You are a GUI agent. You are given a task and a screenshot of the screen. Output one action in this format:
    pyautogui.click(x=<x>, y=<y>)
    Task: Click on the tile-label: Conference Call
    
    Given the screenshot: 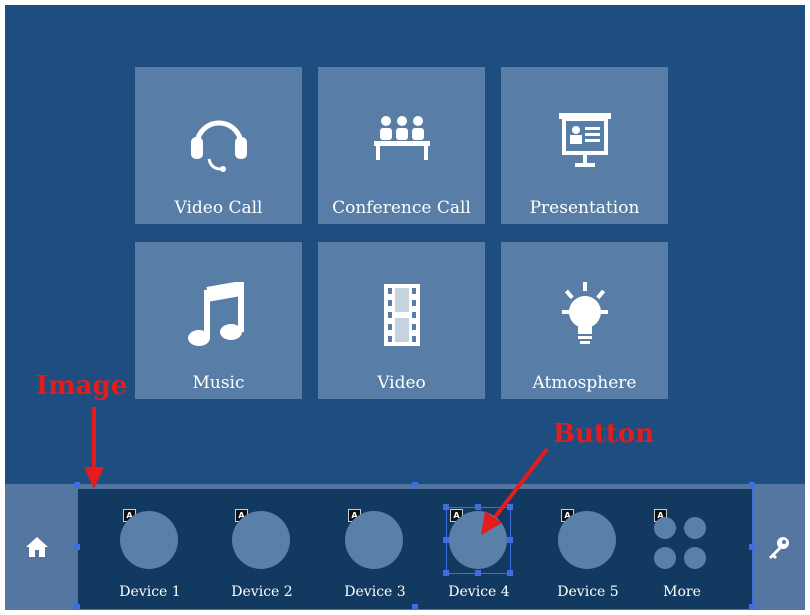 What is the action you would take?
    pyautogui.click(x=401, y=208)
    